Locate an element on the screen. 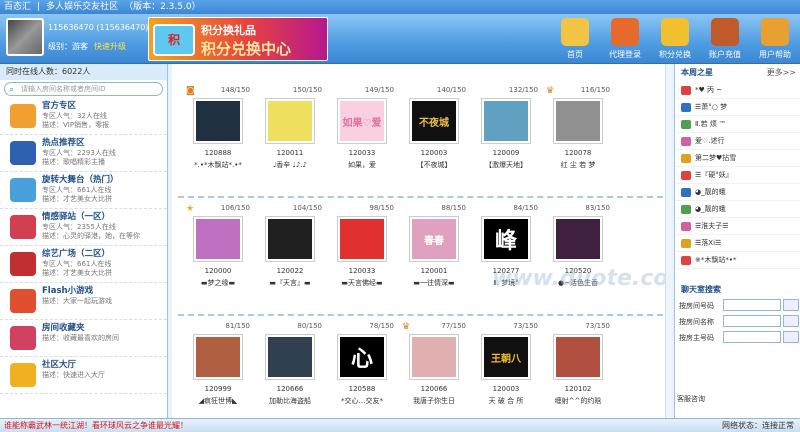  online-count: 同时在线人数：6022人 is located at coordinates (83, 72).